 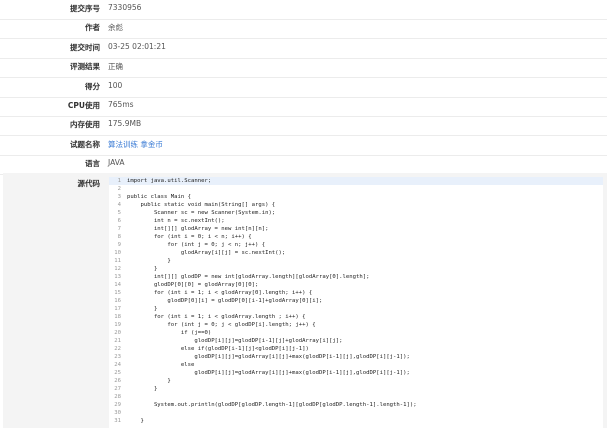 I want to click on line-number: 26, so click(x=117, y=381).